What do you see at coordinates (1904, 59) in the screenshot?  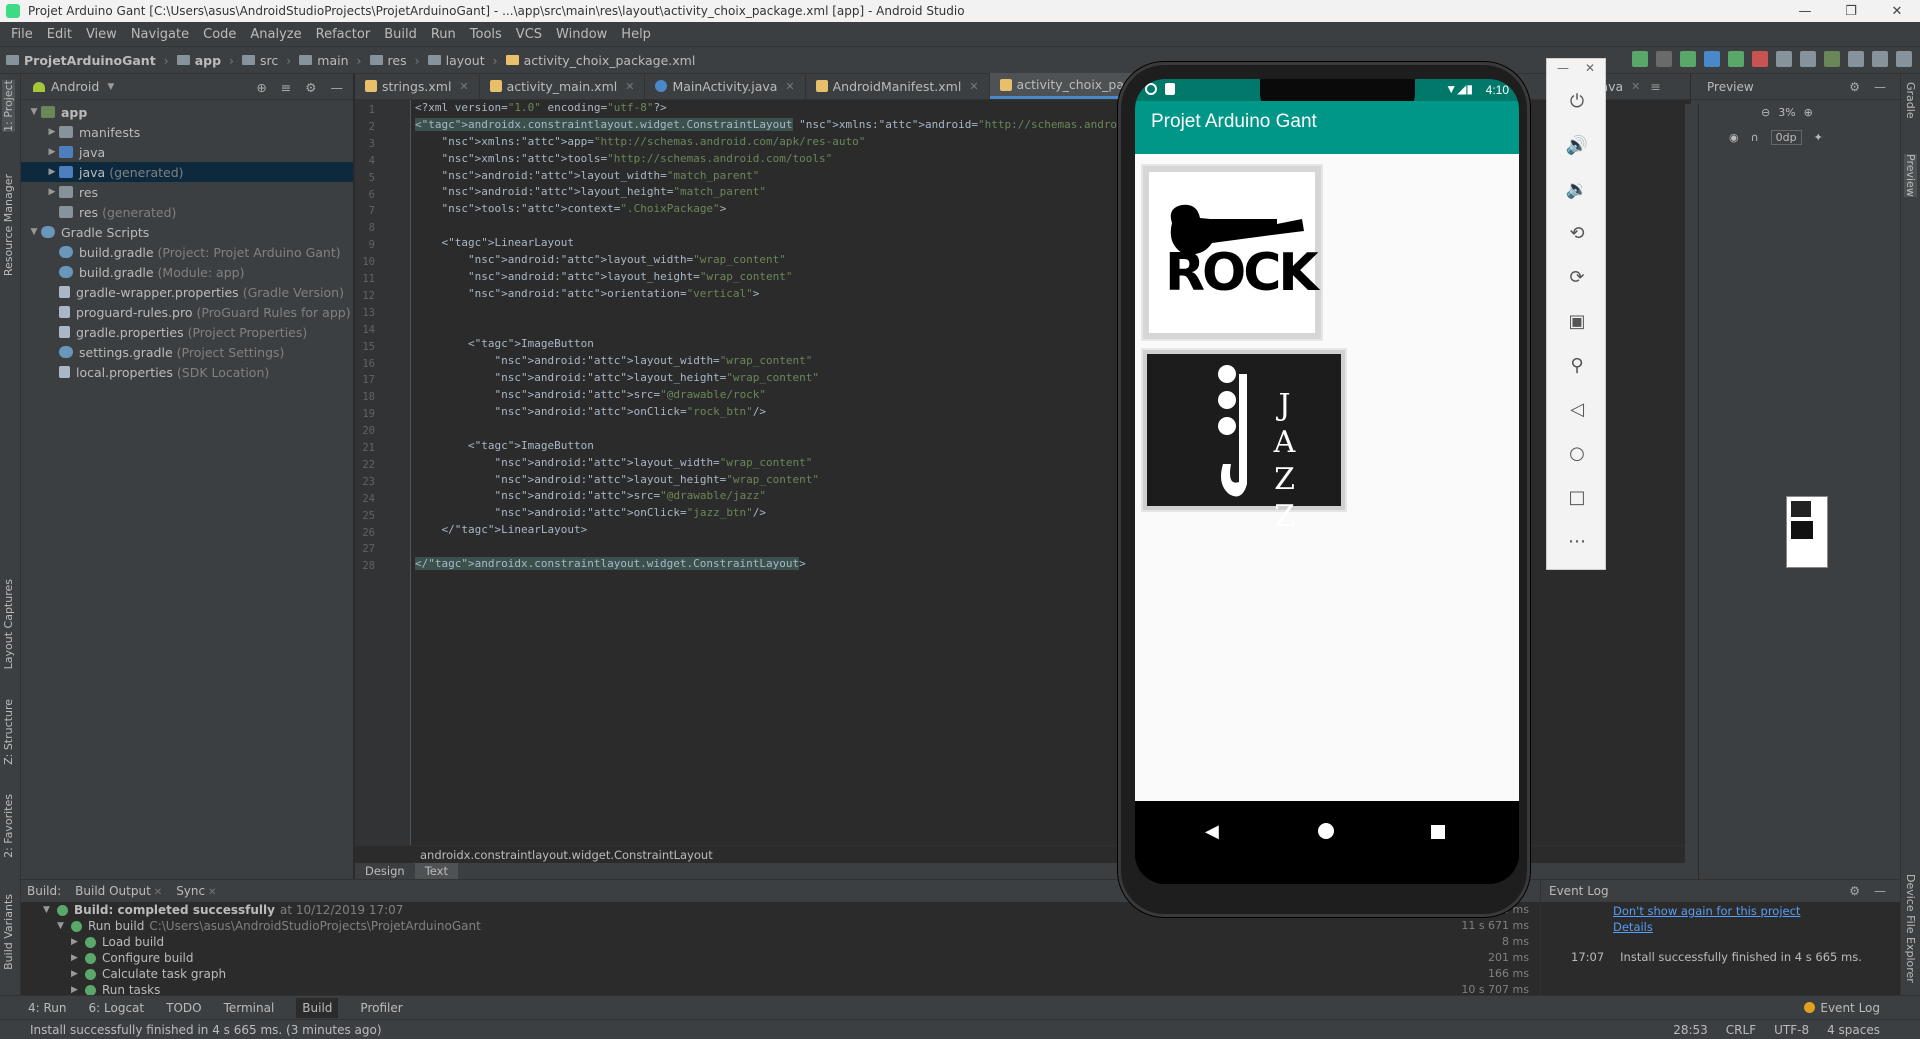 I see `settings-icon` at bounding box center [1904, 59].